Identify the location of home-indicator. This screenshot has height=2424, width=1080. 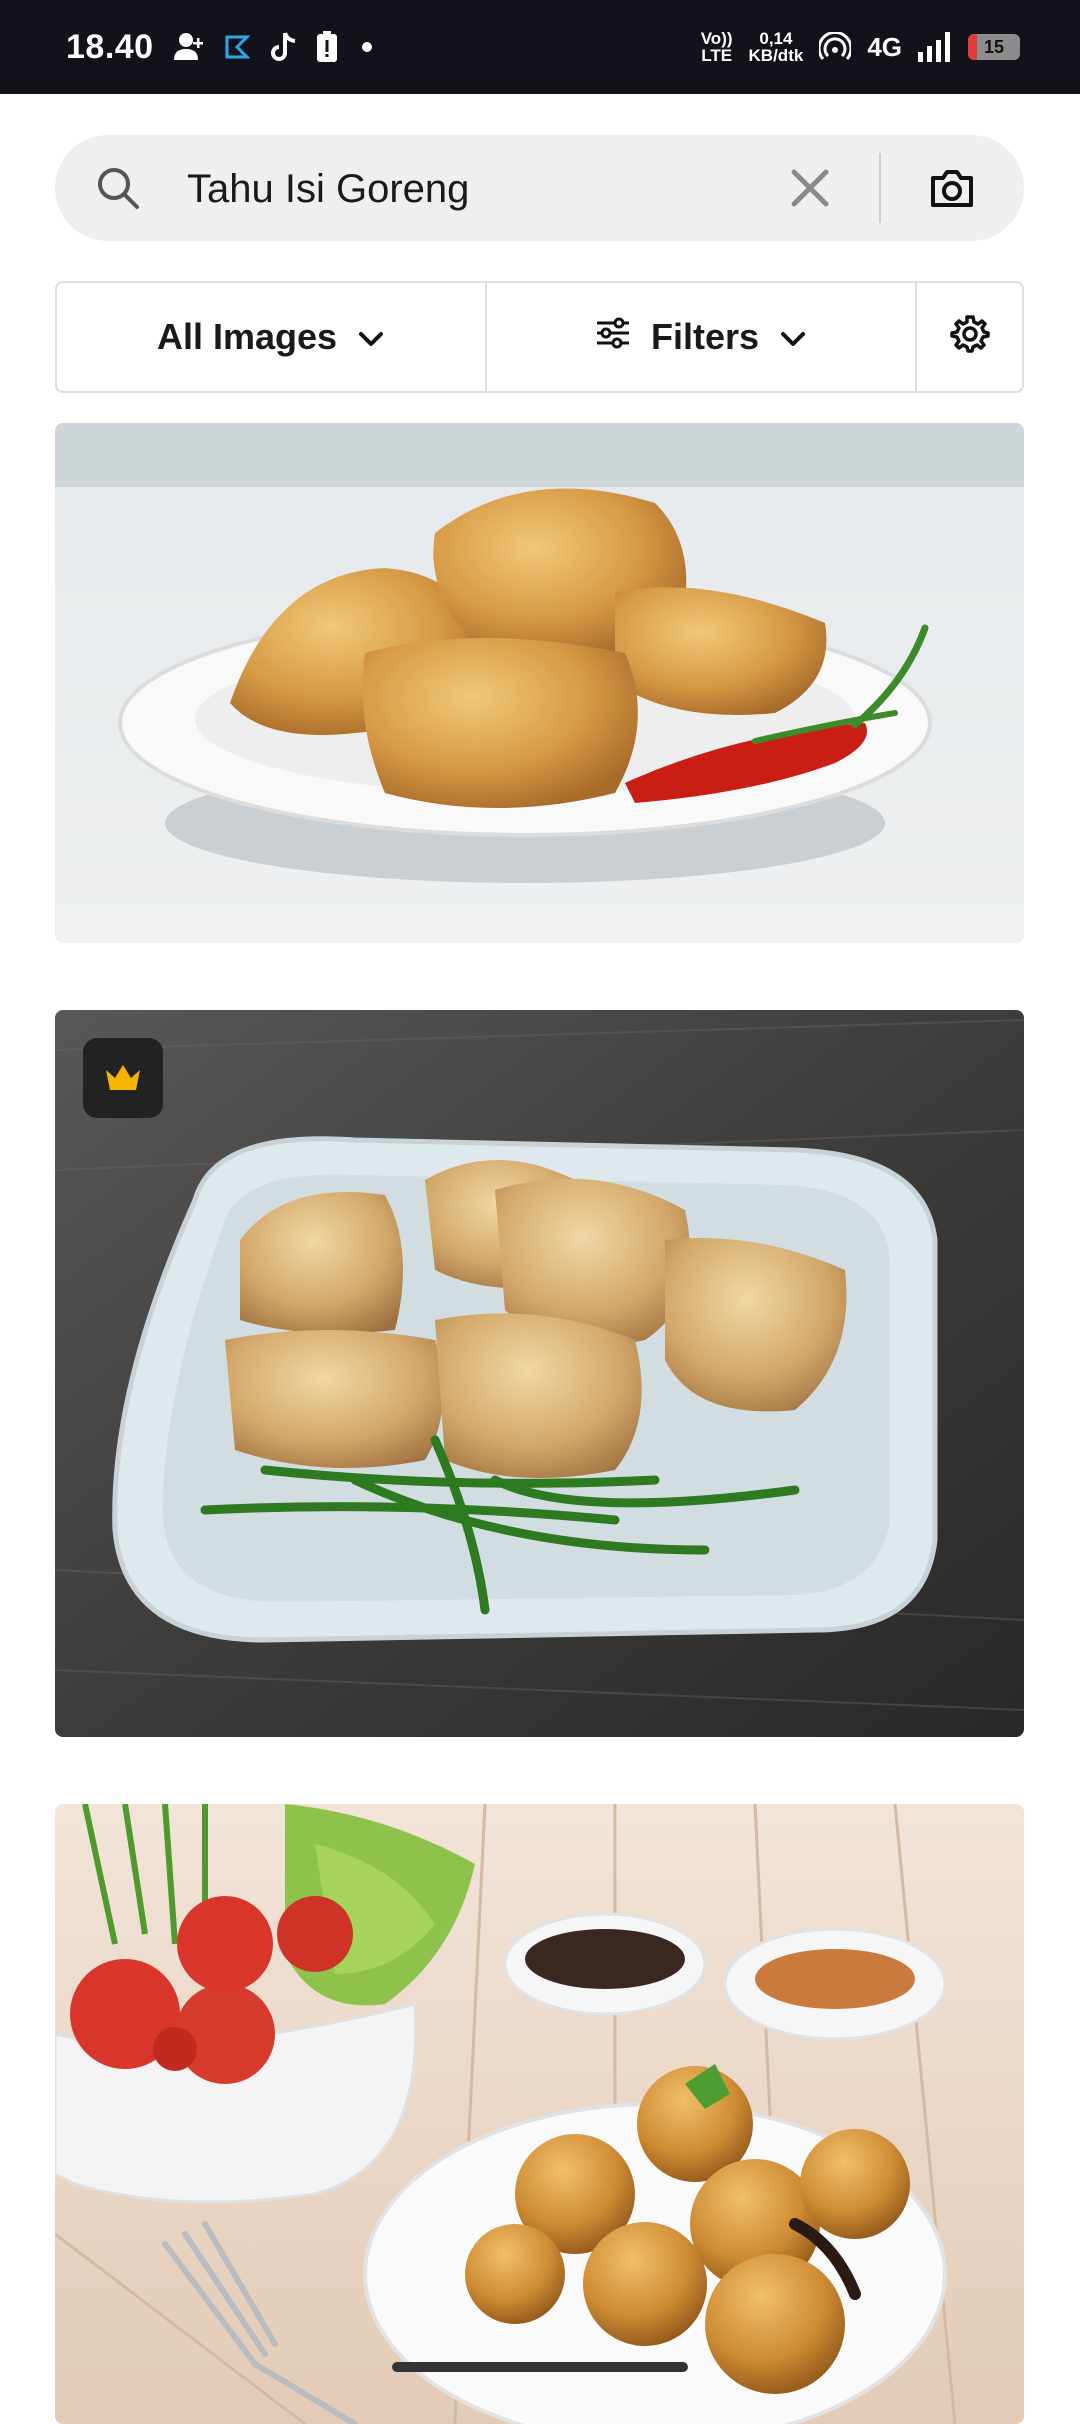
(540, 2367).